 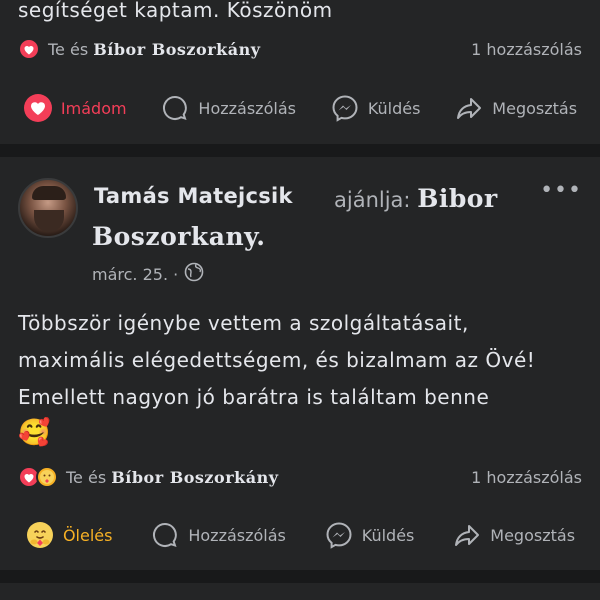 What do you see at coordinates (300, 108) in the screenshot?
I see `post-actions: Imádom Hozzászólás Küldés Megosztás` at bounding box center [300, 108].